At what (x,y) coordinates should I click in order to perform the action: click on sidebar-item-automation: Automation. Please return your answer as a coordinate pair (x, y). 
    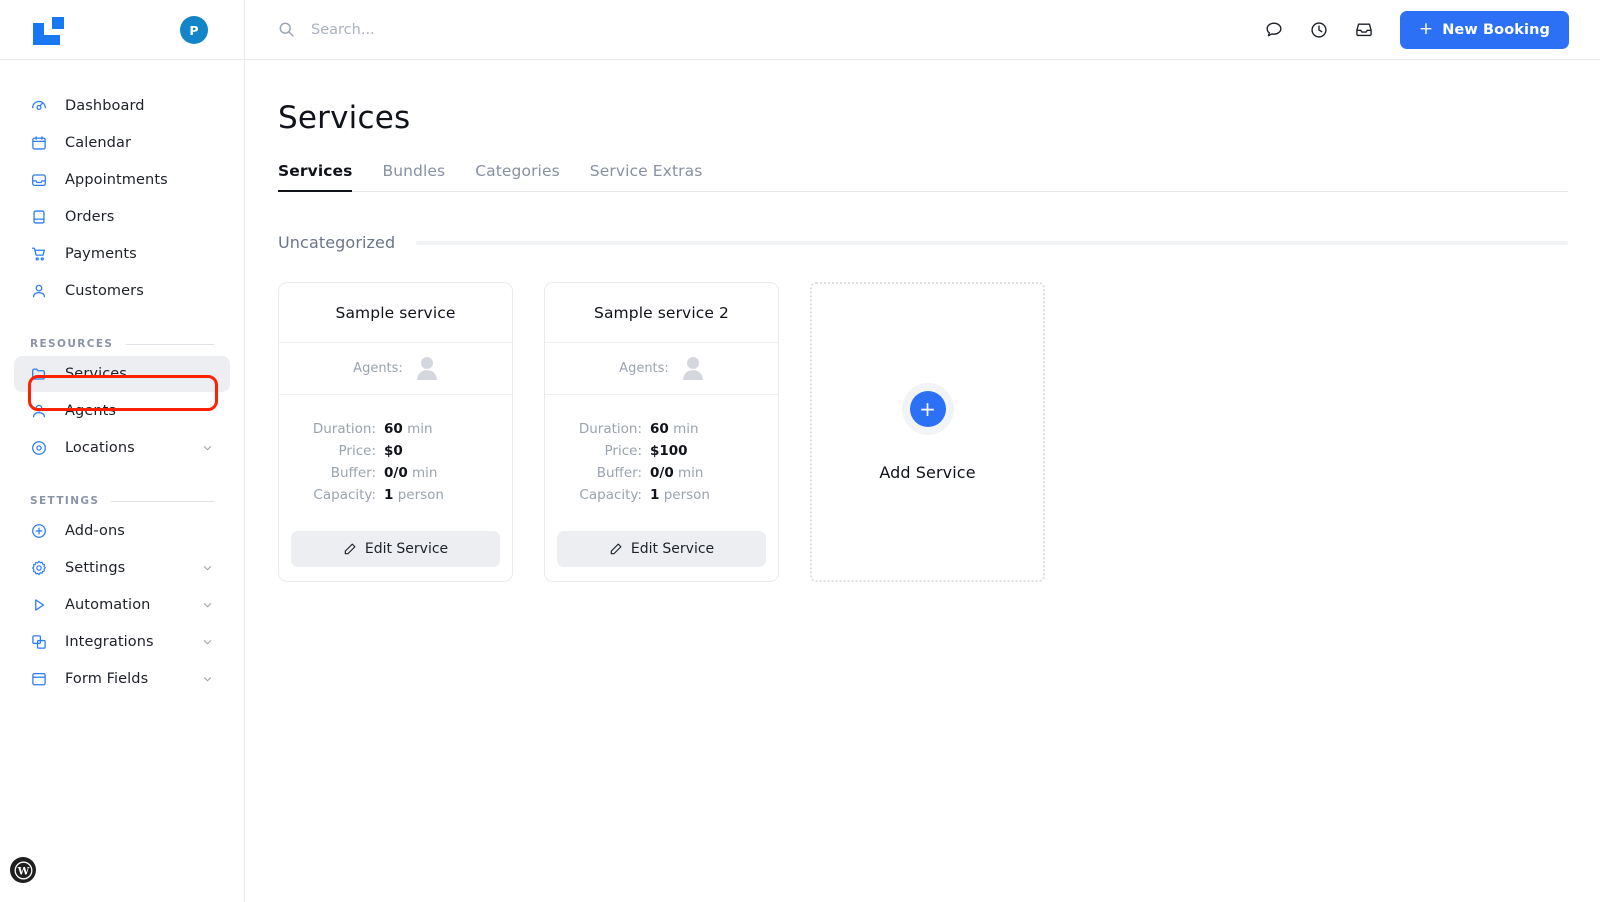
    Looking at the image, I should click on (122, 605).